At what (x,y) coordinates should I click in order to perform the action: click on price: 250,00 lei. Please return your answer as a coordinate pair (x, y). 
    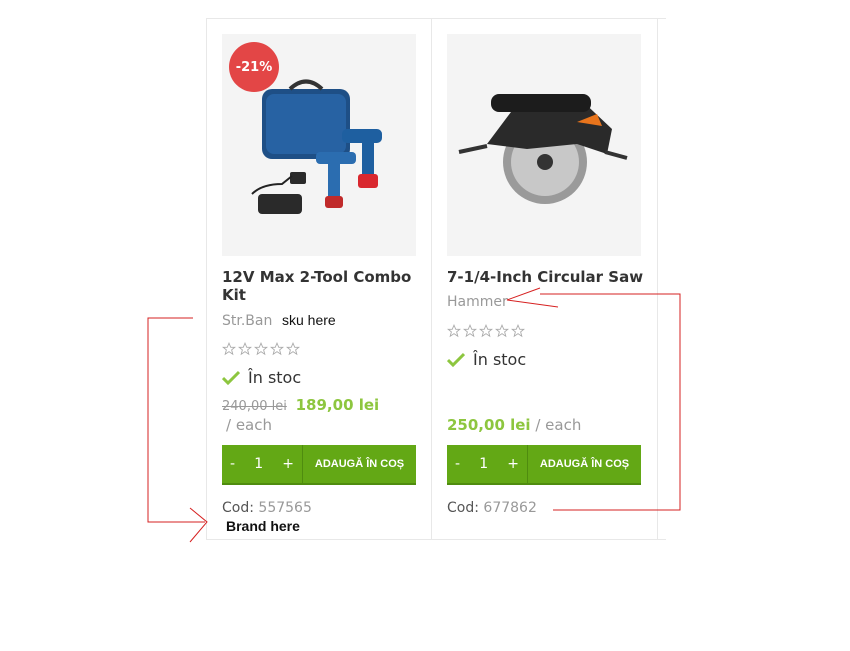
    Looking at the image, I should click on (489, 425).